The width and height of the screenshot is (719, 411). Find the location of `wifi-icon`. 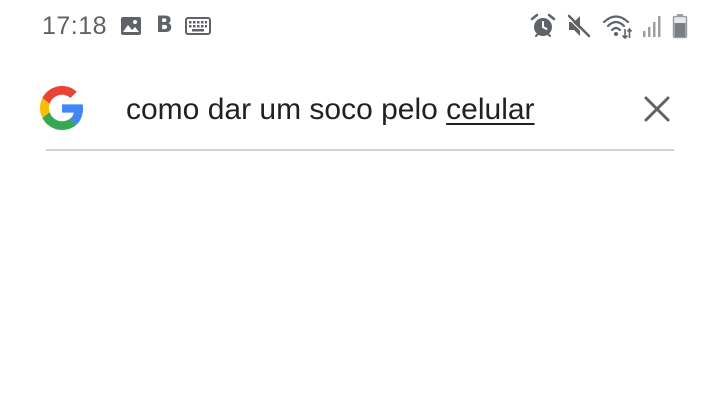

wifi-icon is located at coordinates (617, 26).